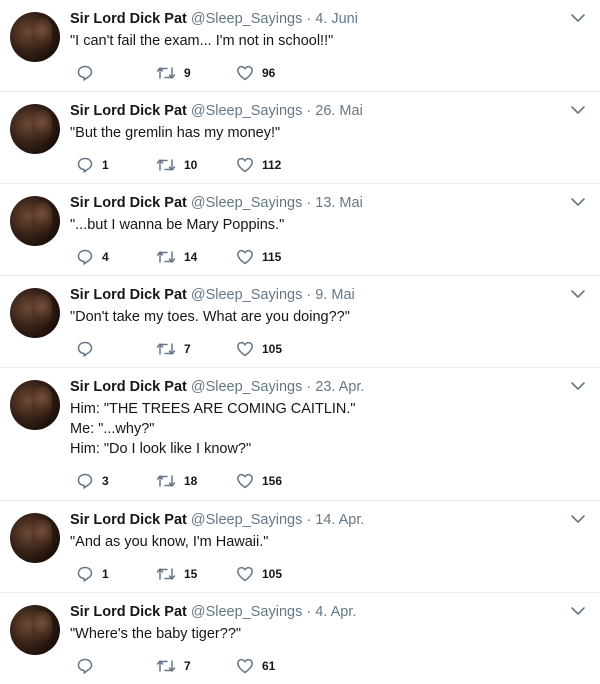 The width and height of the screenshot is (600, 684). What do you see at coordinates (105, 481) in the screenshot?
I see `reply-count: 3` at bounding box center [105, 481].